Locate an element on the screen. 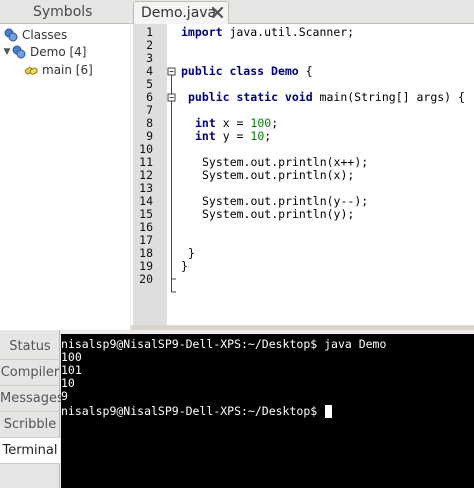 The image size is (474, 488). editor-tab-bar: Demo.java is located at coordinates (302, 12).